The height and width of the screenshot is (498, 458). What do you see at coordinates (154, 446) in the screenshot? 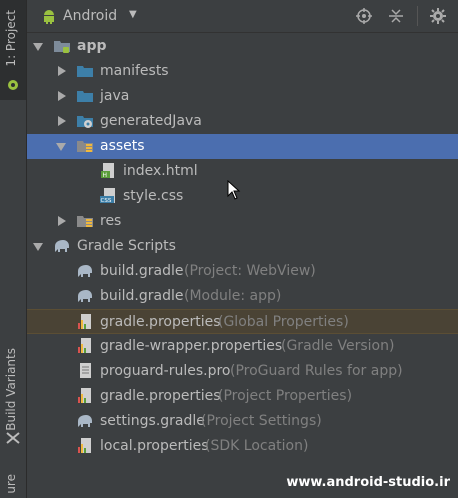
I see `script-name: local.properties` at bounding box center [154, 446].